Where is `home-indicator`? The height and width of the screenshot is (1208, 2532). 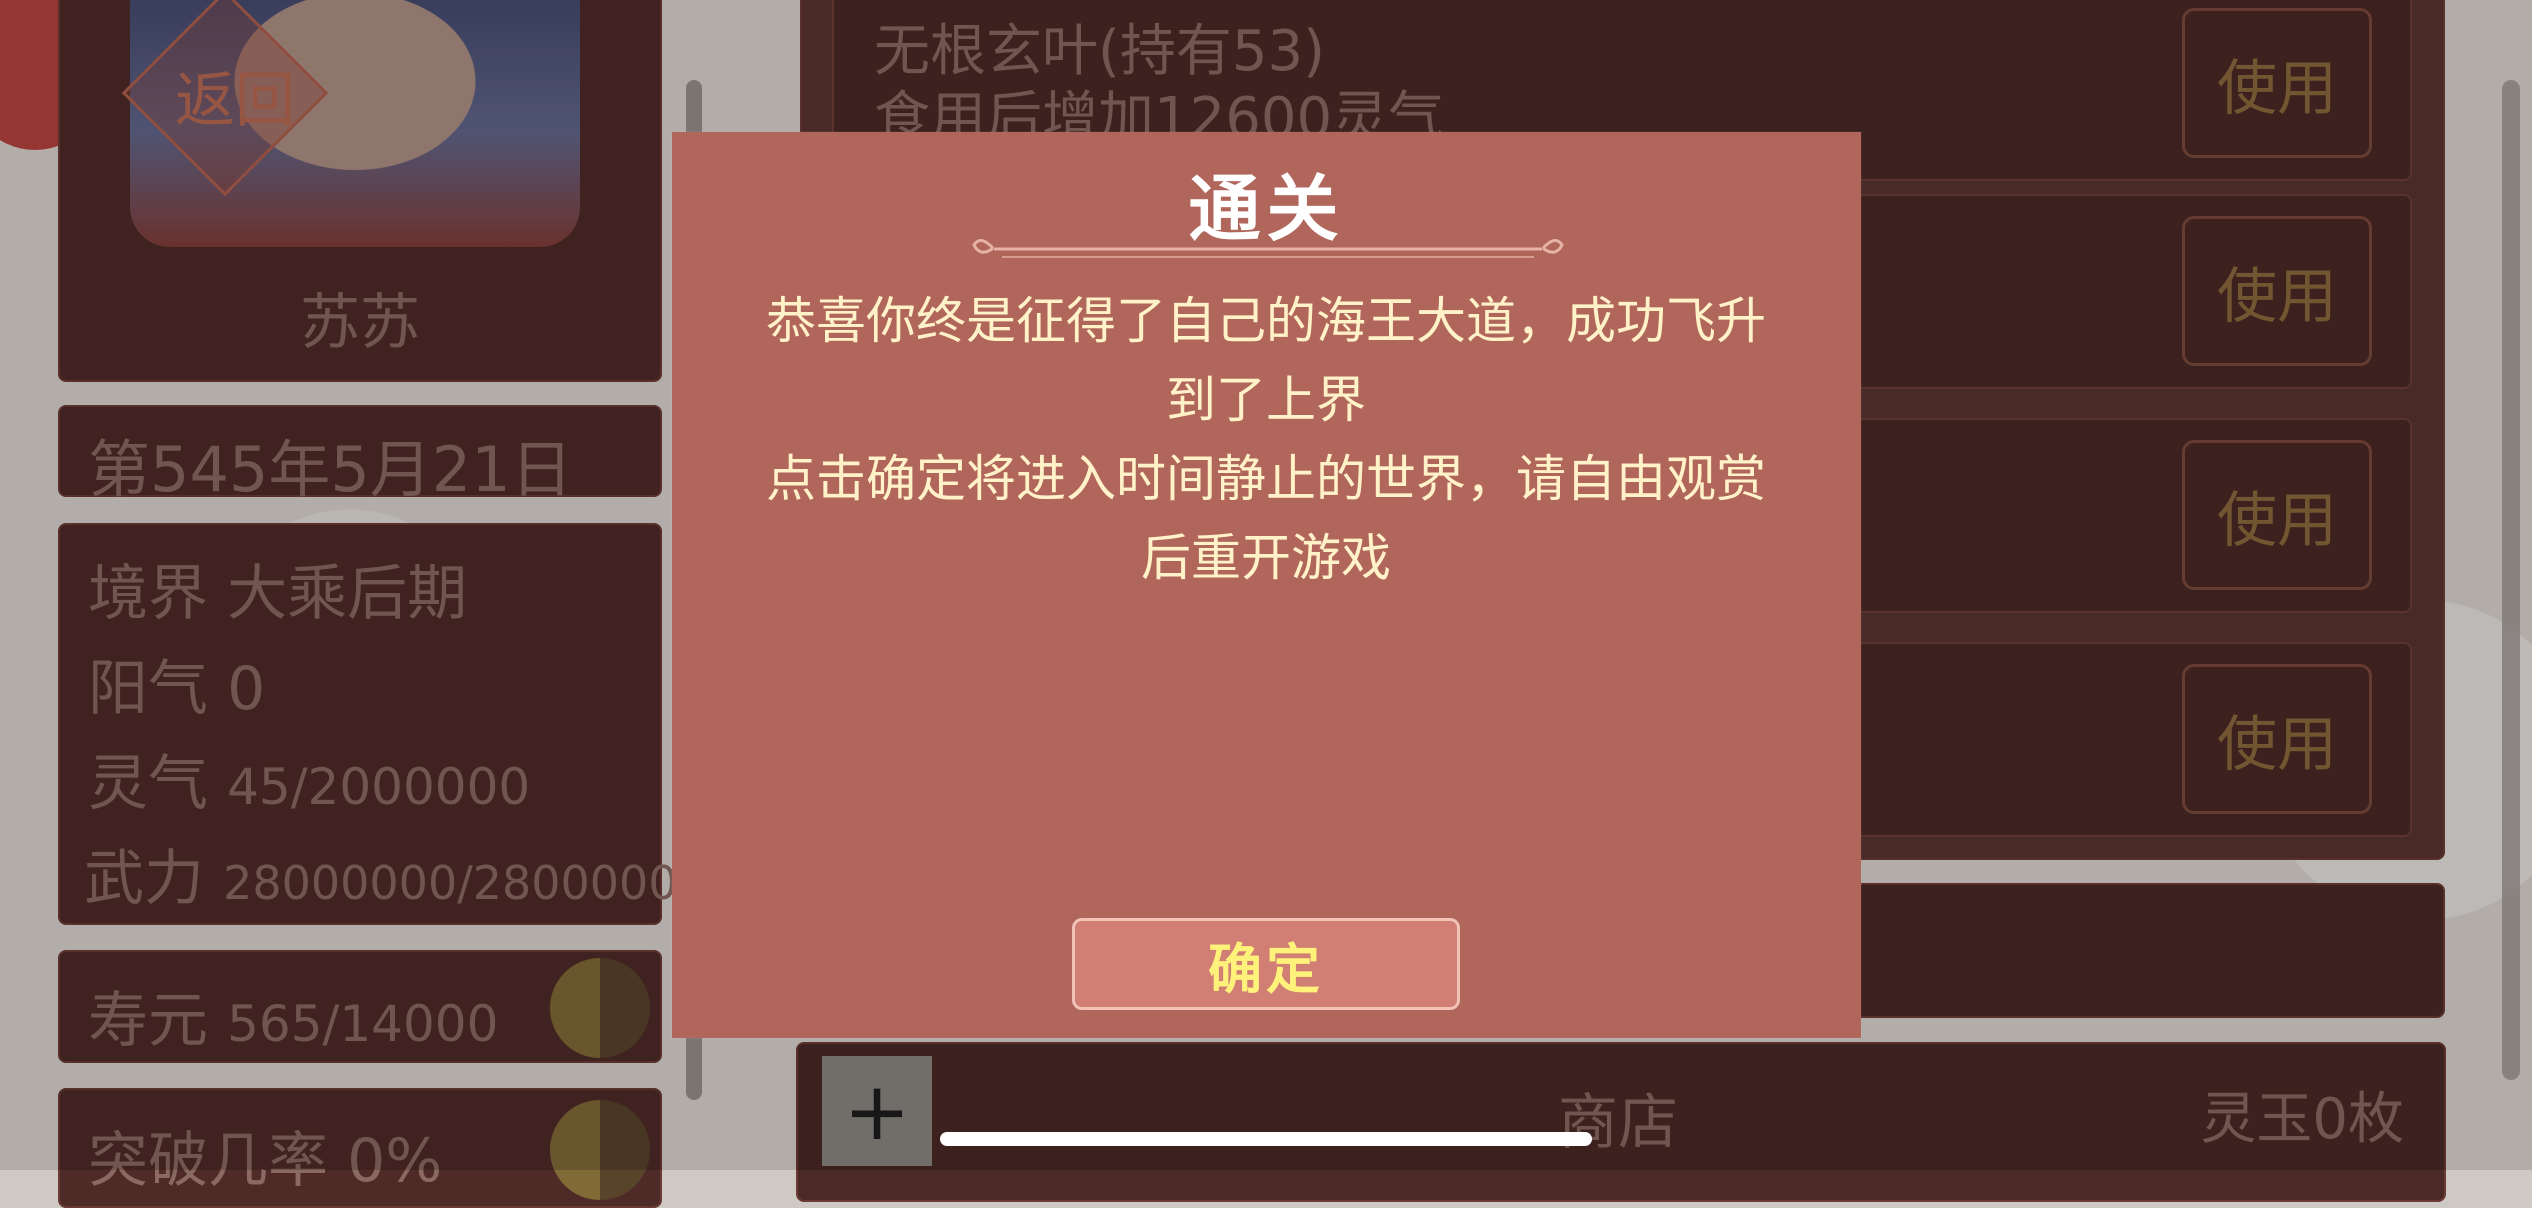 home-indicator is located at coordinates (1266, 1139).